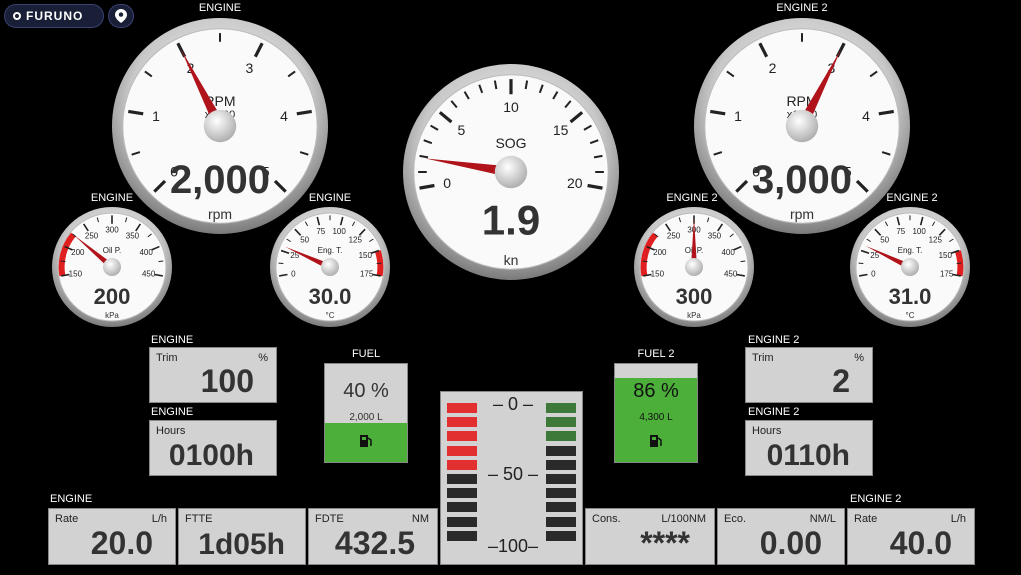 This screenshot has height=575, width=1021. What do you see at coordinates (809, 448) in the screenshot?
I see `hours2-panel: Hours 0110h` at bounding box center [809, 448].